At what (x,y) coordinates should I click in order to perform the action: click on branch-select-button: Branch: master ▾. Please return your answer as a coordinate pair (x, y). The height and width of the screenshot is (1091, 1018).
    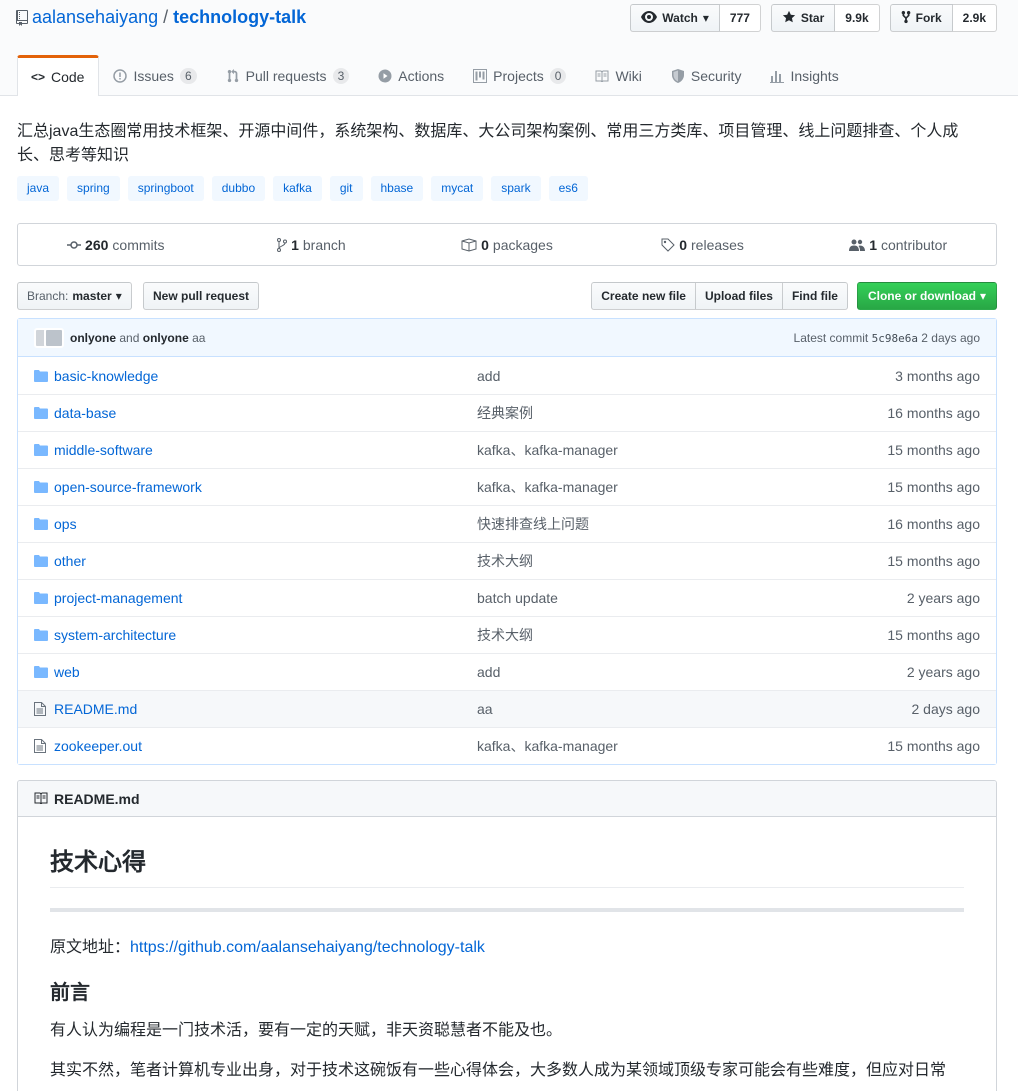
    Looking at the image, I should click on (74, 296).